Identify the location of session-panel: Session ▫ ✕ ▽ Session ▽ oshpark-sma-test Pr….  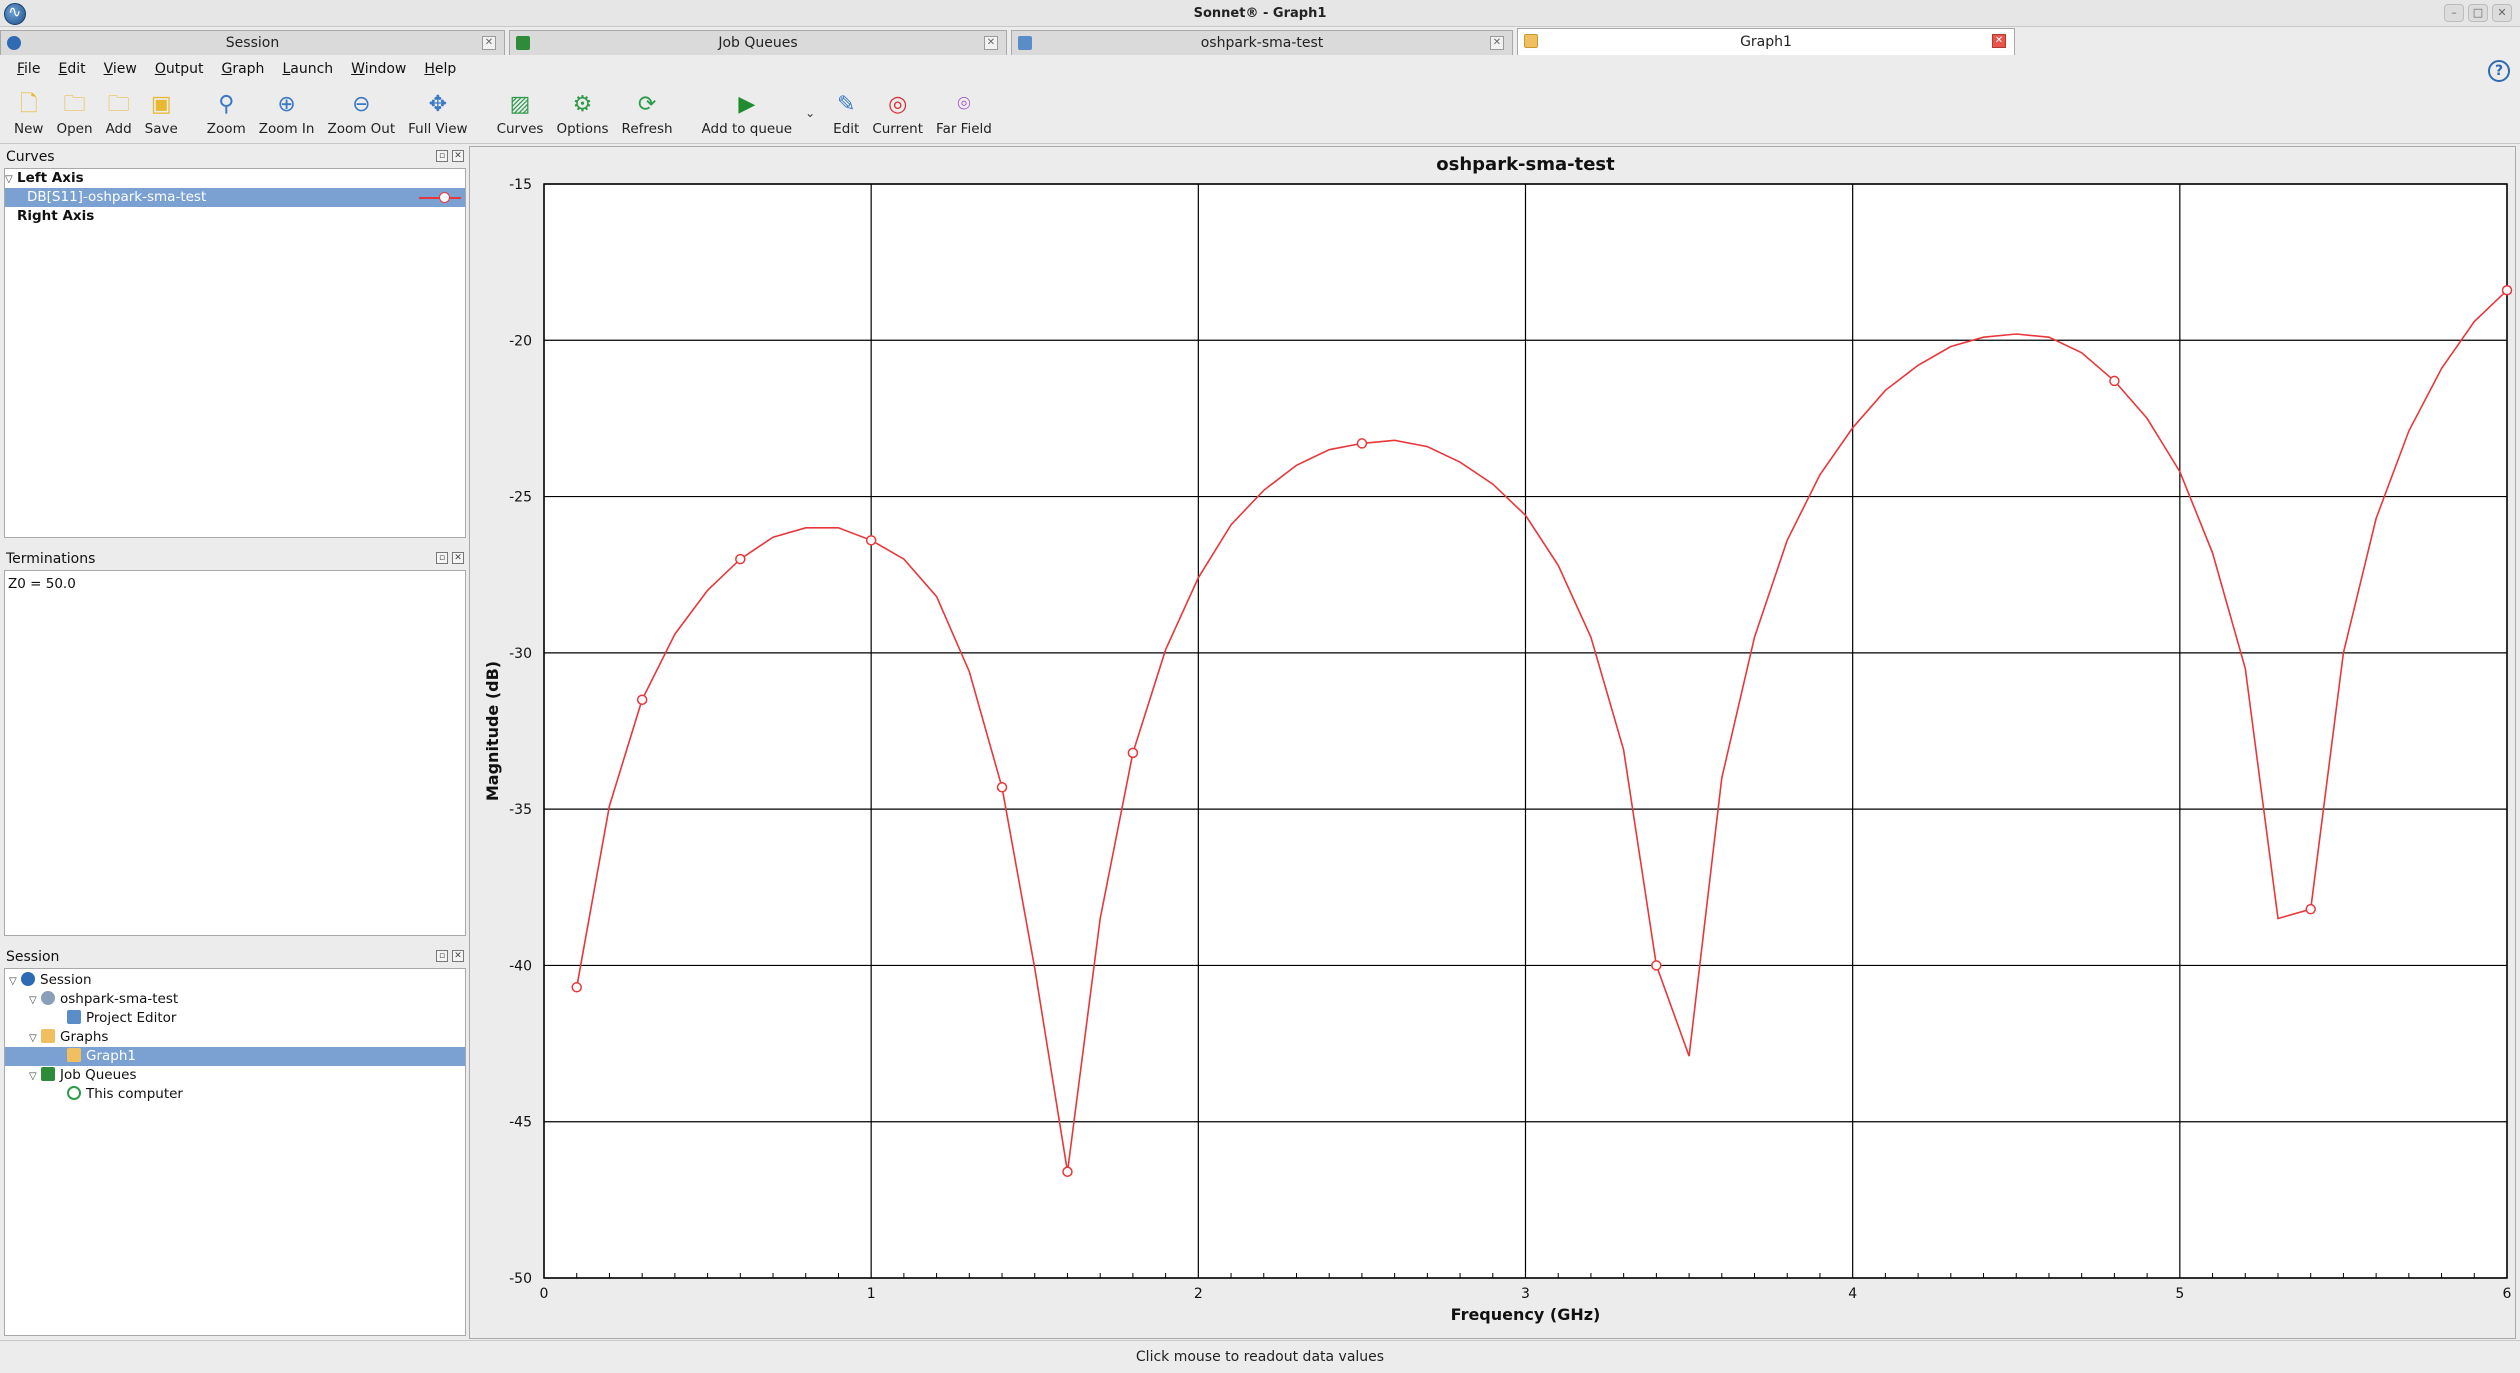
(235, 1142).